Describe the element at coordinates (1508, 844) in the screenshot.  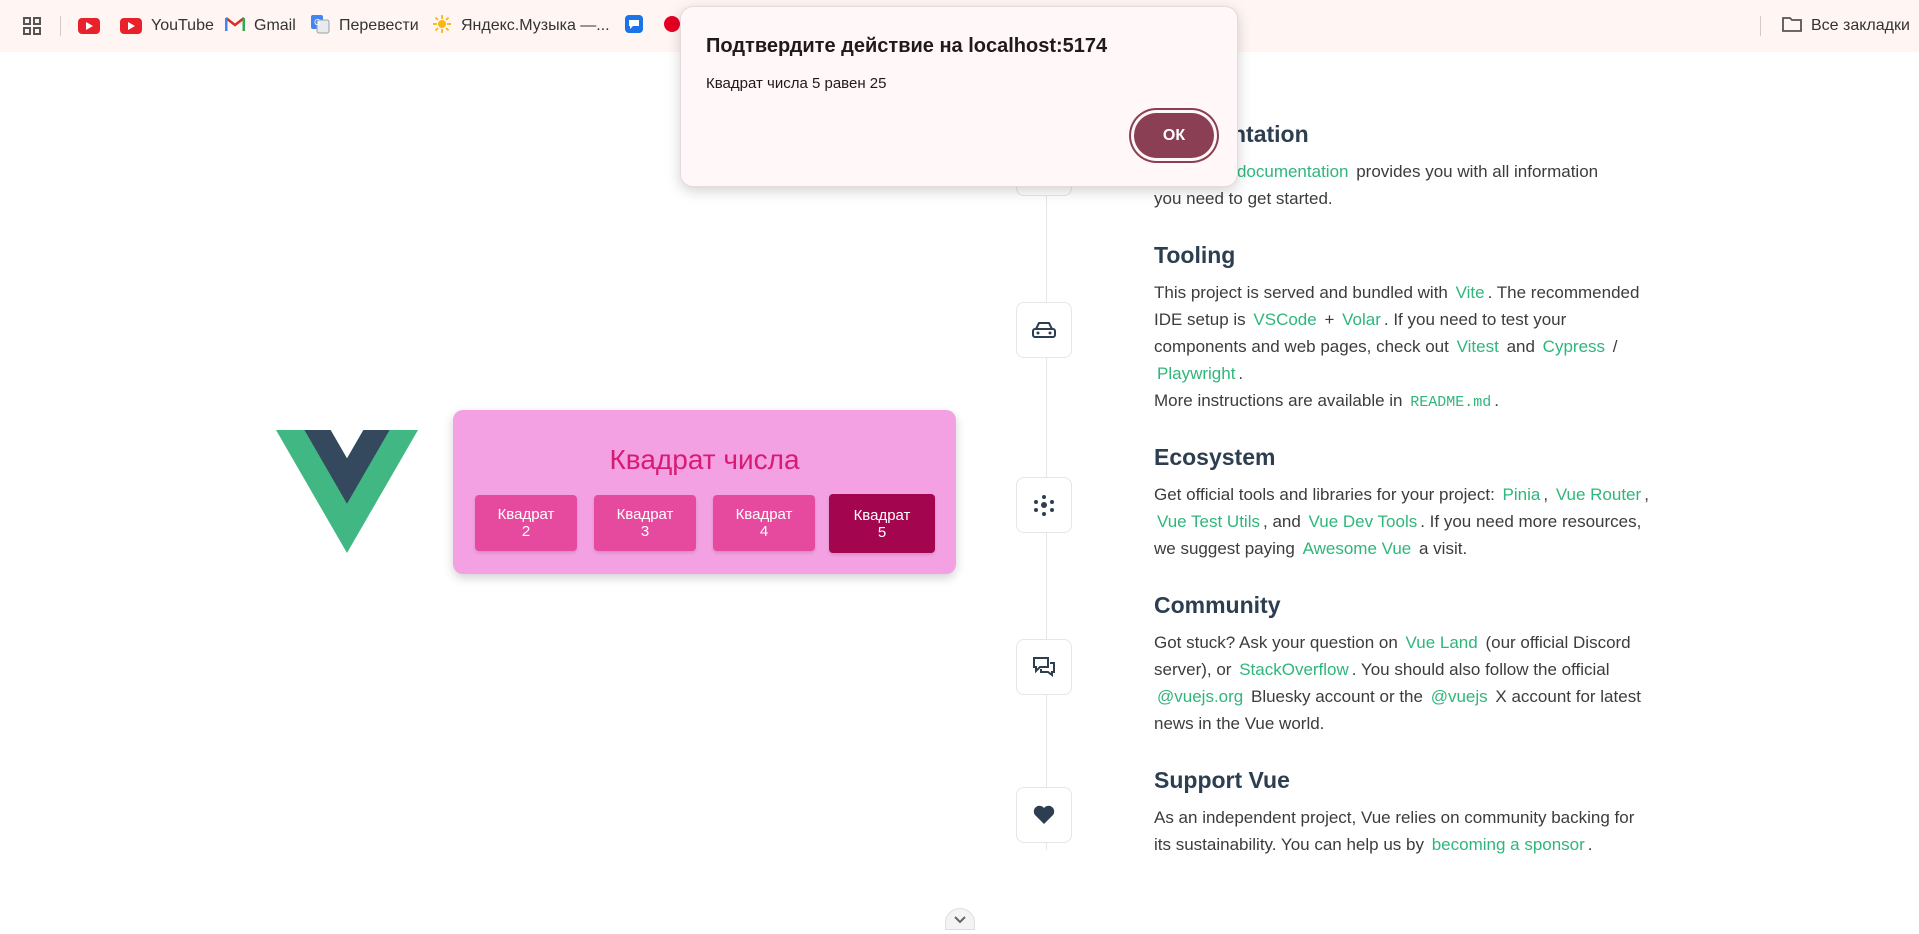
I see `sponsor-link: becoming a sponsor` at that location.